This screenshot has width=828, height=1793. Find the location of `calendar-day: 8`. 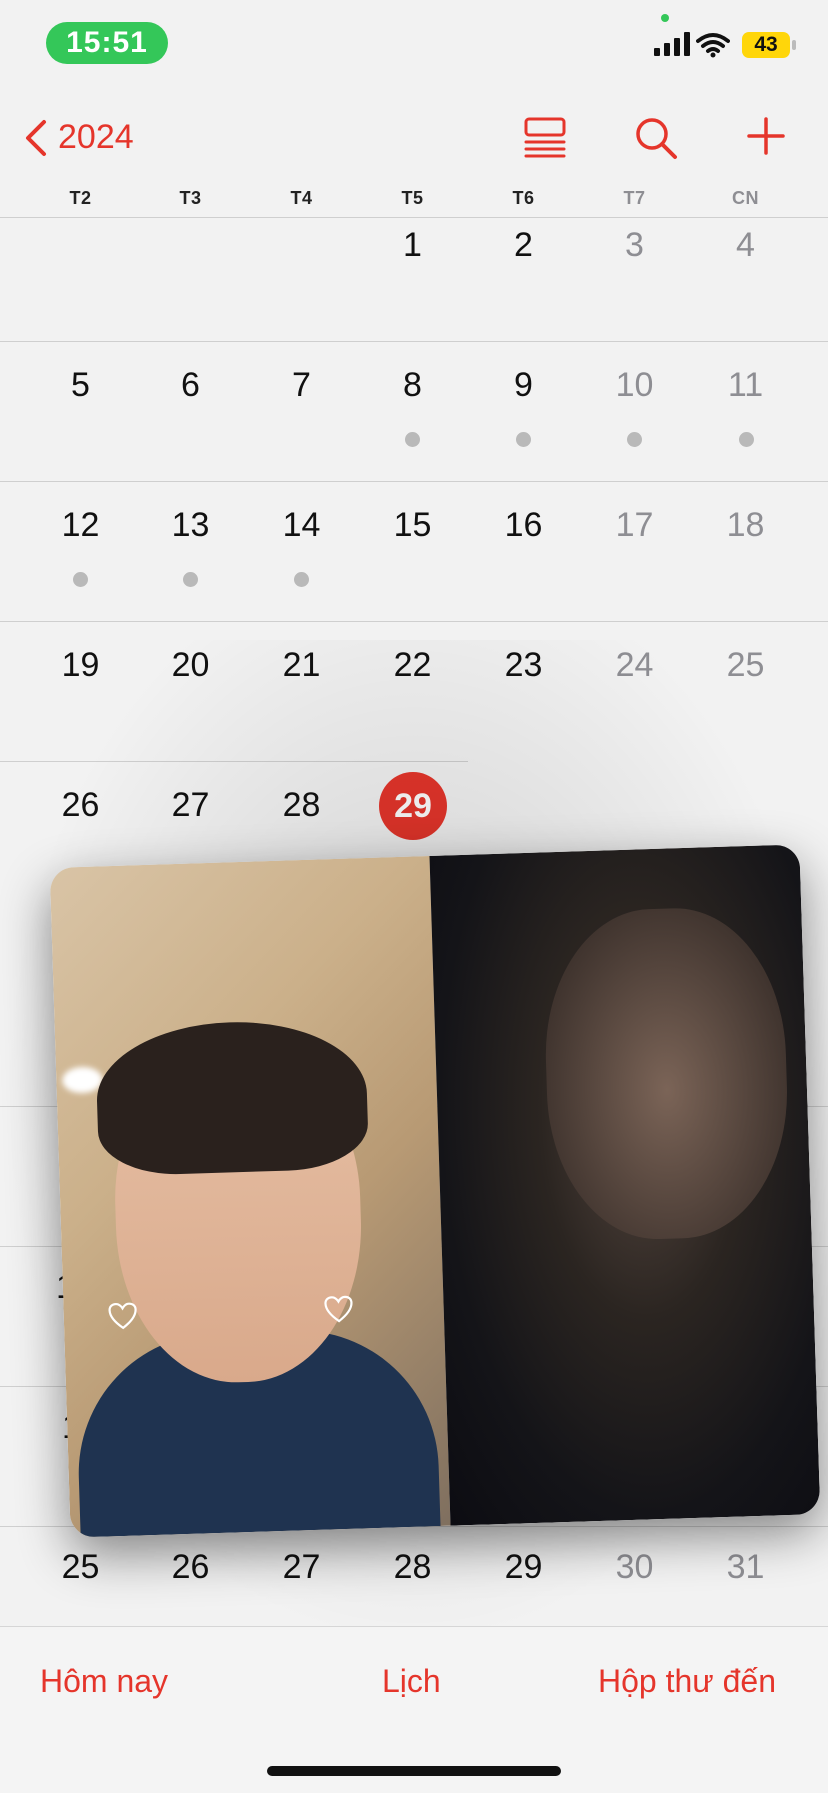

calendar-day: 8 is located at coordinates (412, 385).